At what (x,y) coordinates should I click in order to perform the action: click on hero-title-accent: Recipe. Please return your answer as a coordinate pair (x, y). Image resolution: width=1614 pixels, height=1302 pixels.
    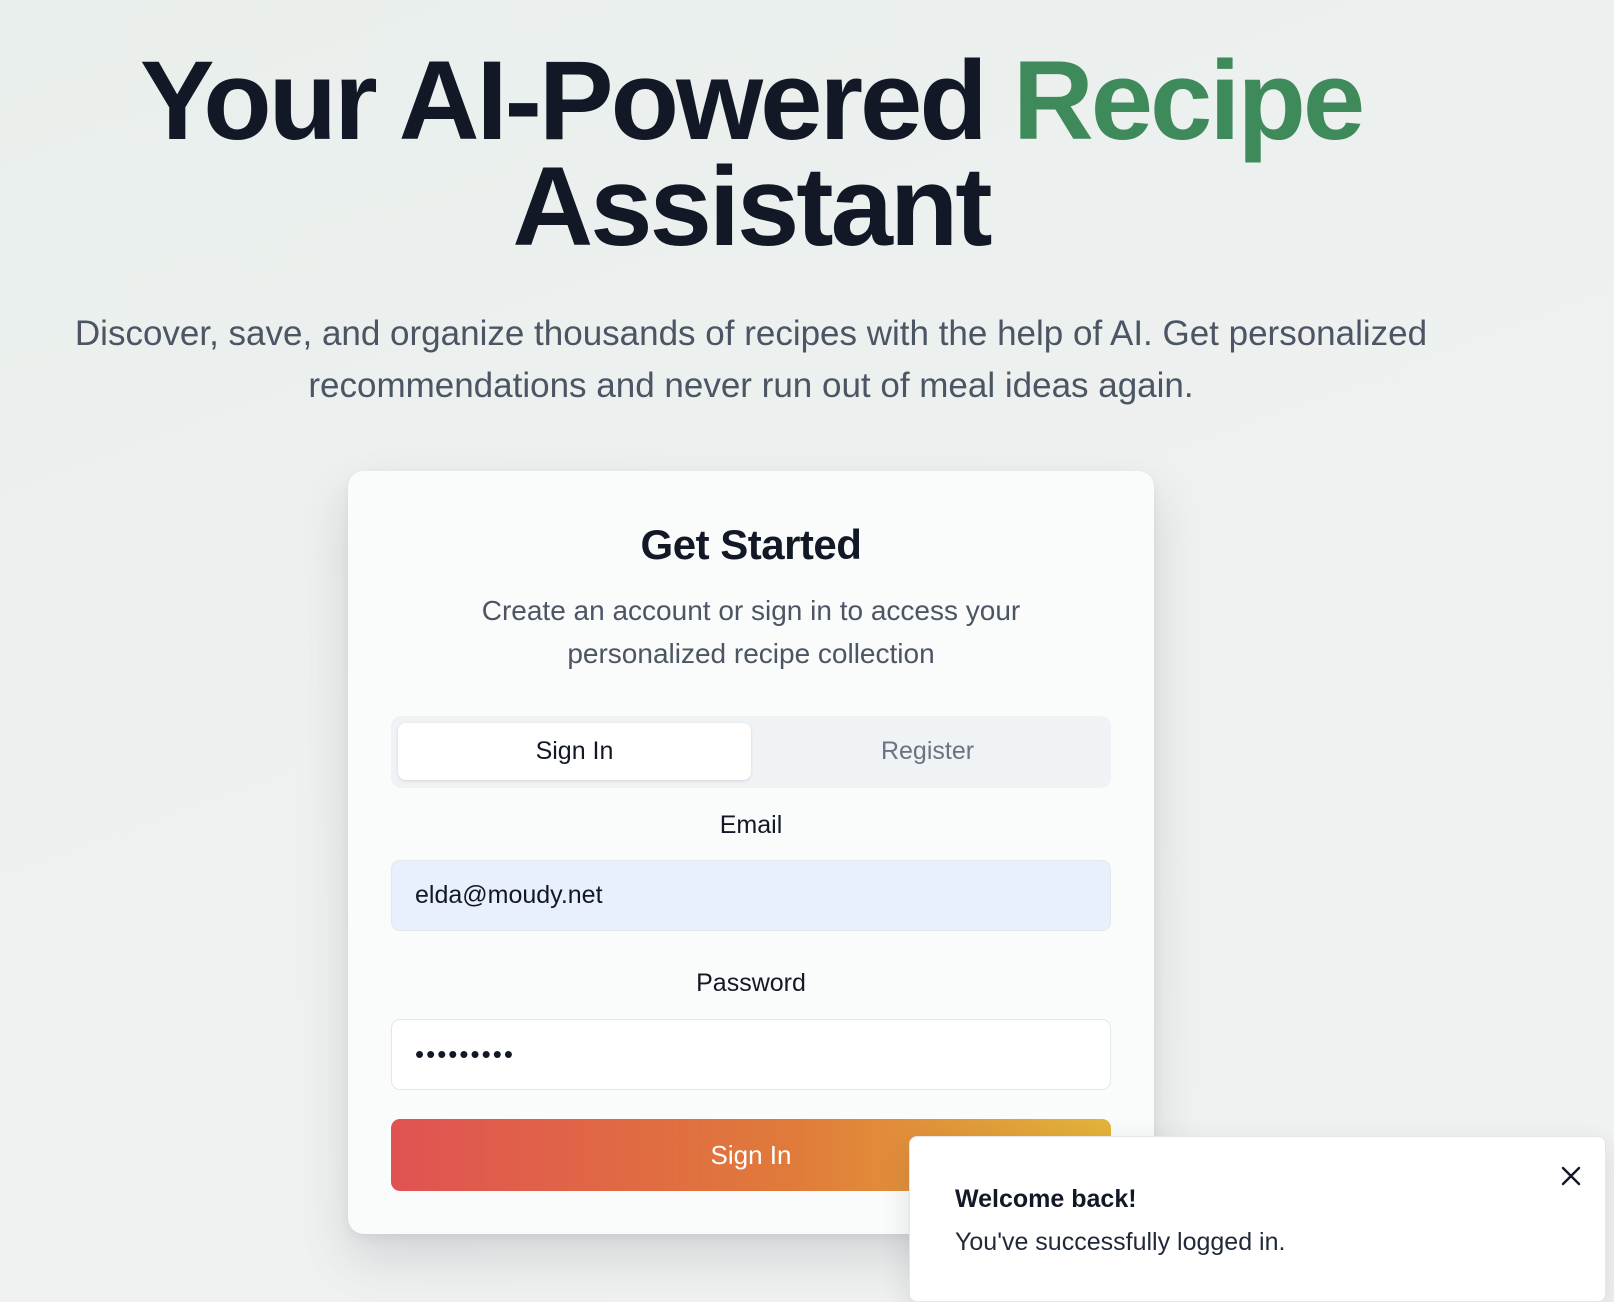
    Looking at the image, I should click on (1188, 100).